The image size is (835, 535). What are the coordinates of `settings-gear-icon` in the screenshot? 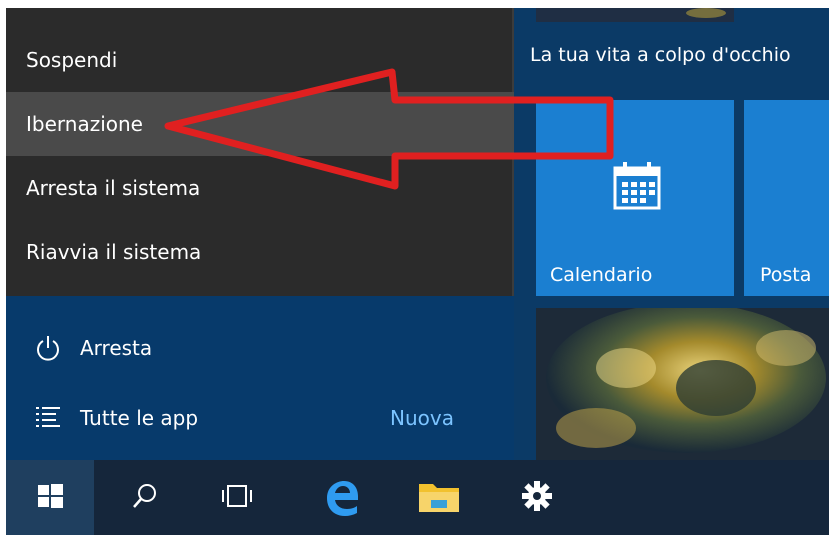 It's located at (537, 498).